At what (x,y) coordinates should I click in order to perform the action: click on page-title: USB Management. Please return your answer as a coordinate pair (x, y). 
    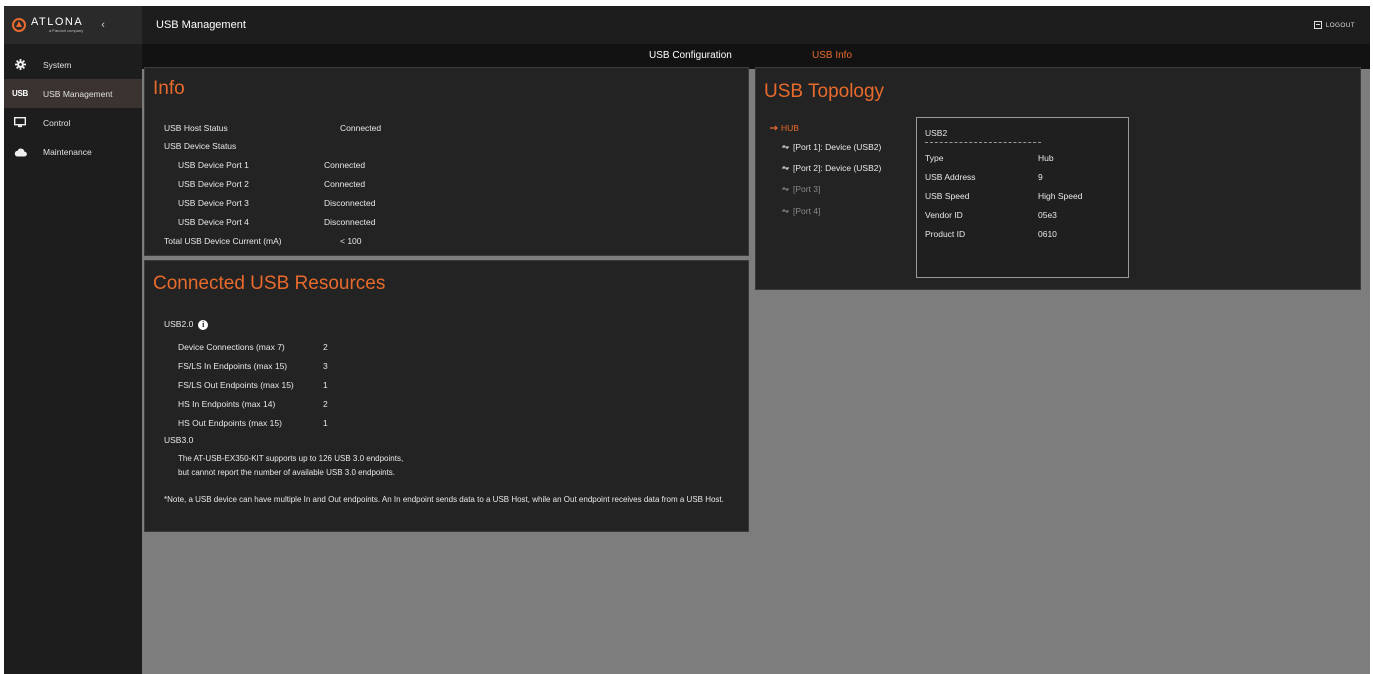
    Looking at the image, I should click on (201, 25).